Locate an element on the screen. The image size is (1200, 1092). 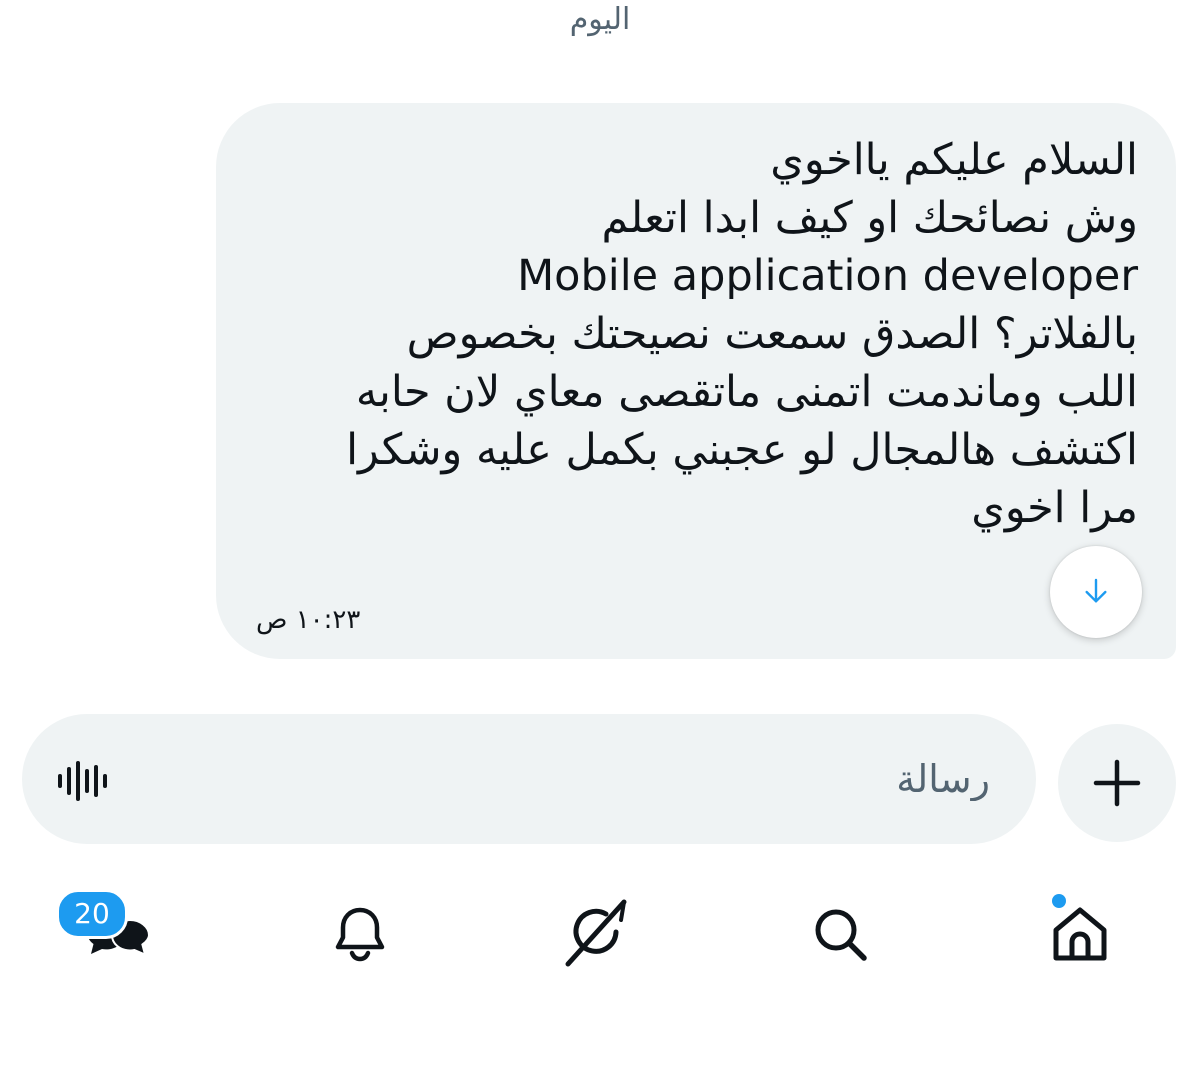
message-line: Mobile application developer is located at coordinates (827, 276).